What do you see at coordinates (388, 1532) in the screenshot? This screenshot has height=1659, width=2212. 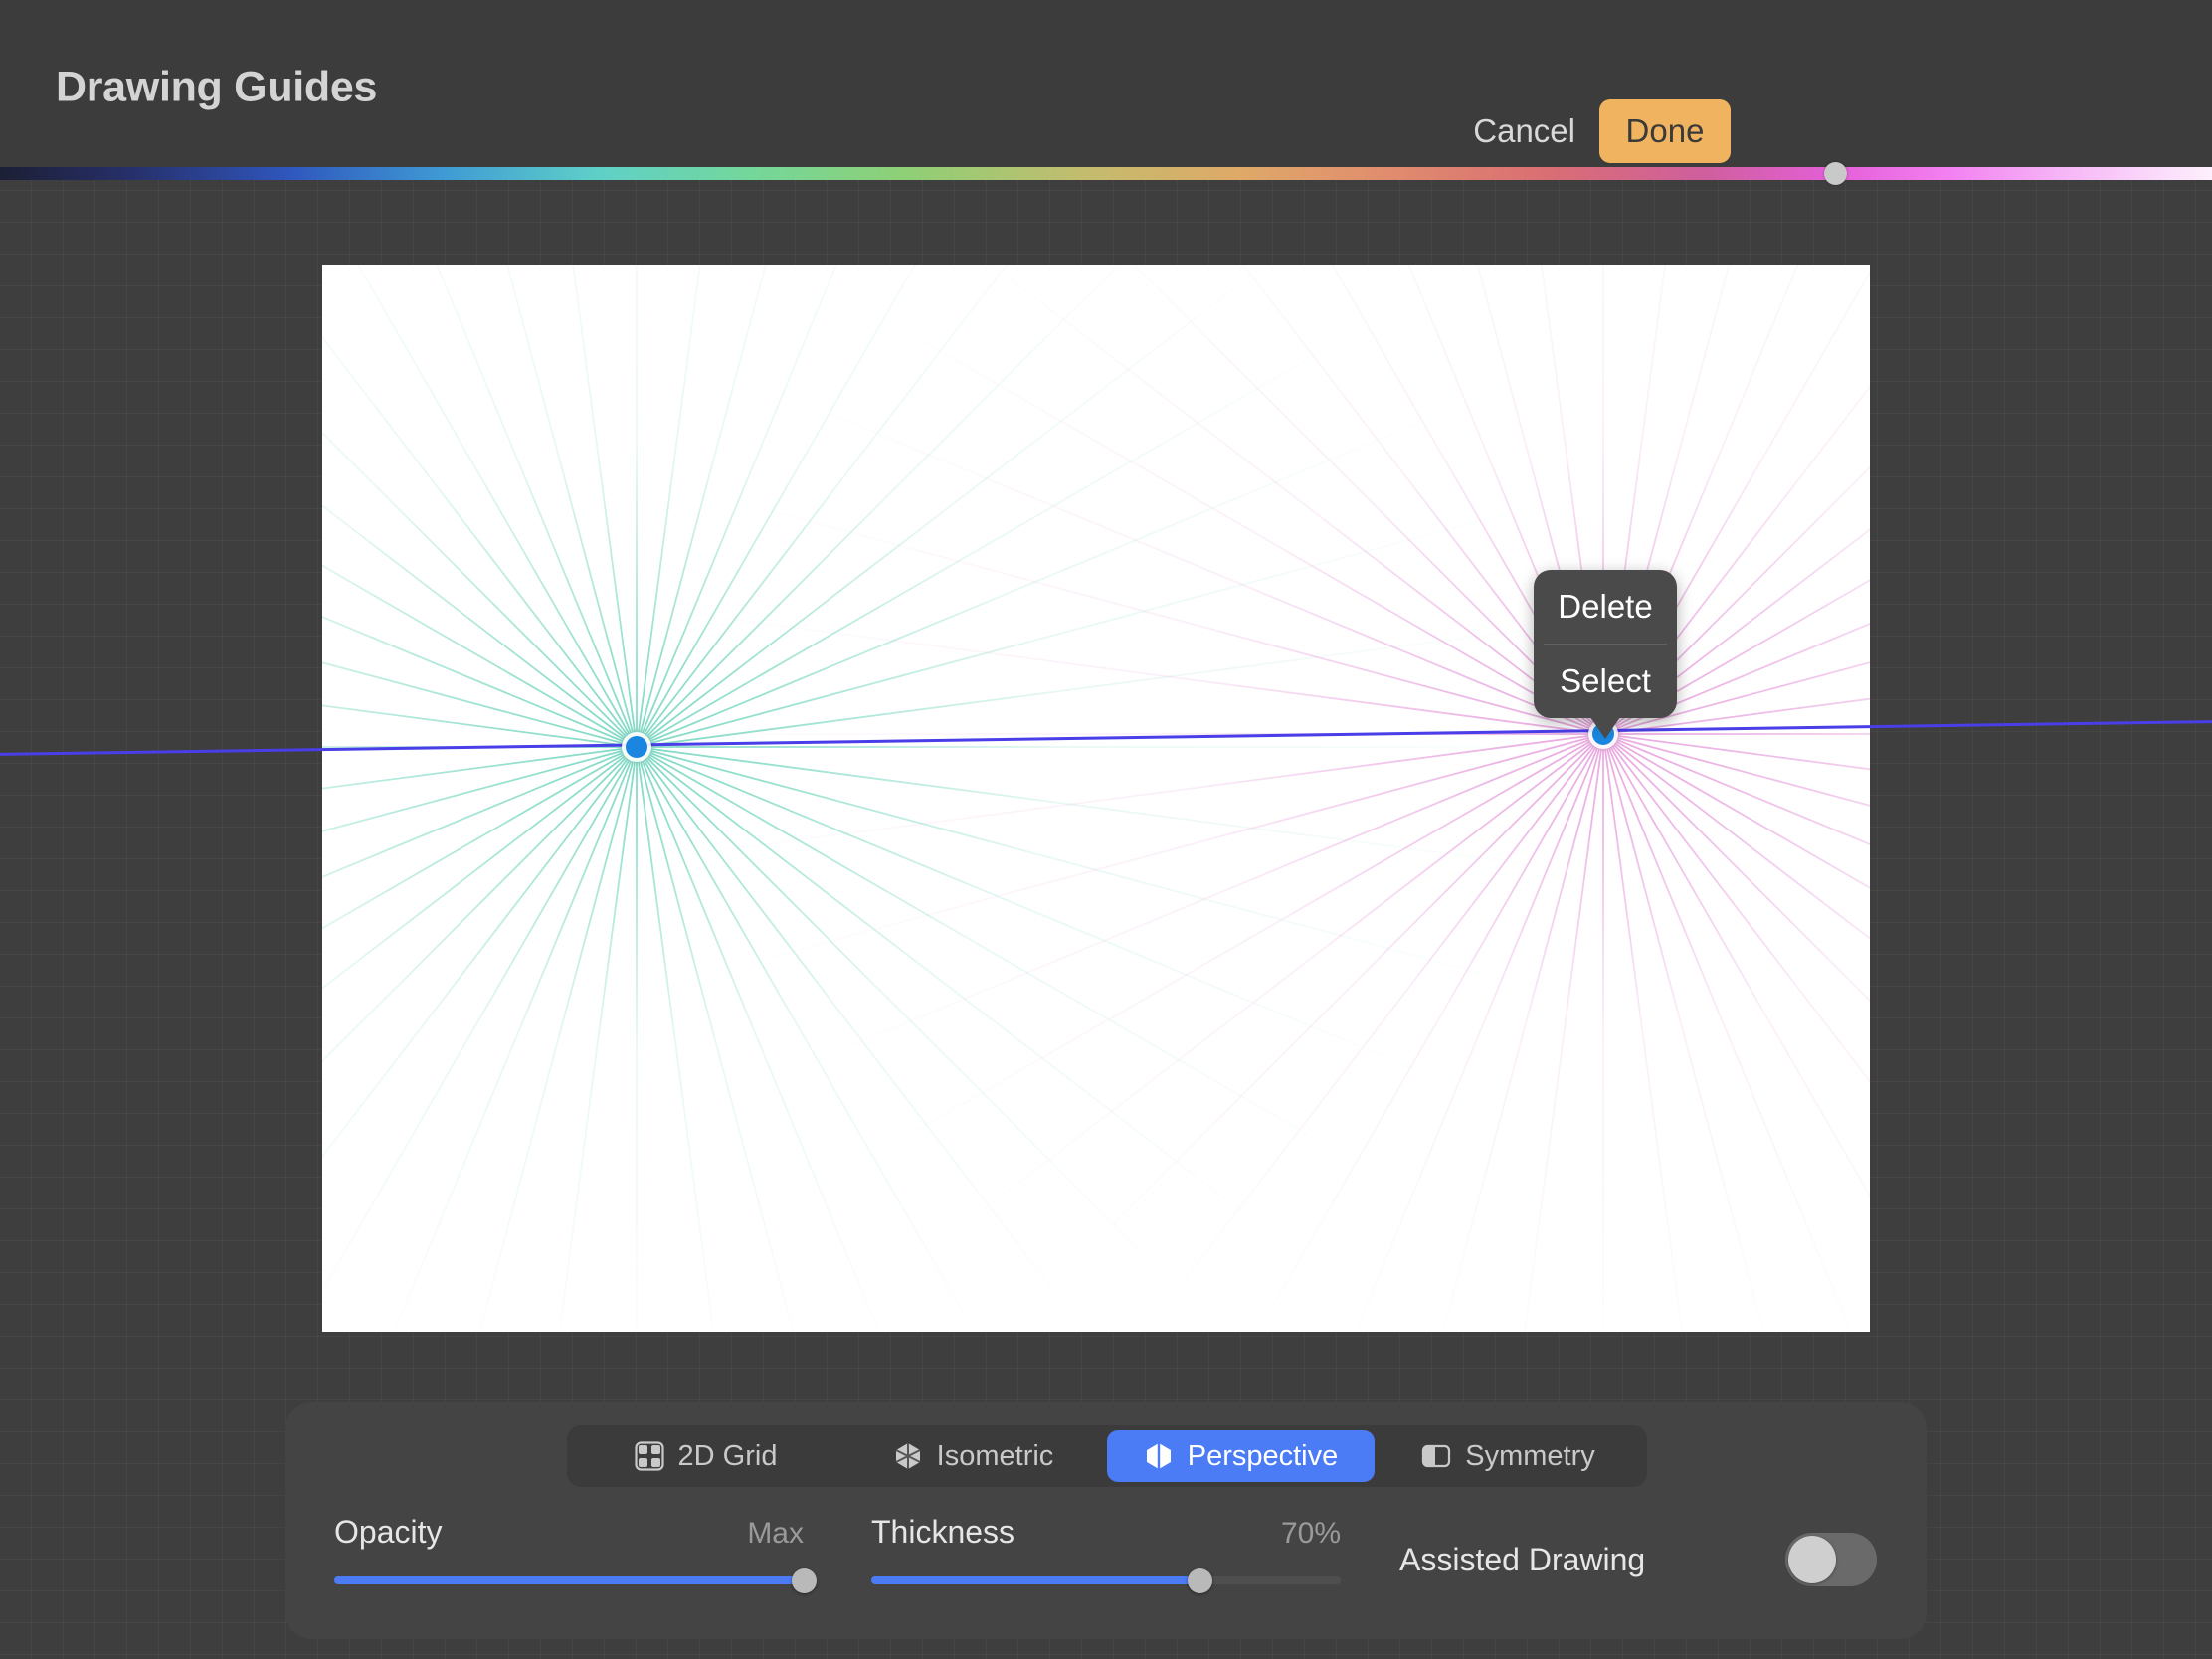 I see `opacity-label: Opacity` at bounding box center [388, 1532].